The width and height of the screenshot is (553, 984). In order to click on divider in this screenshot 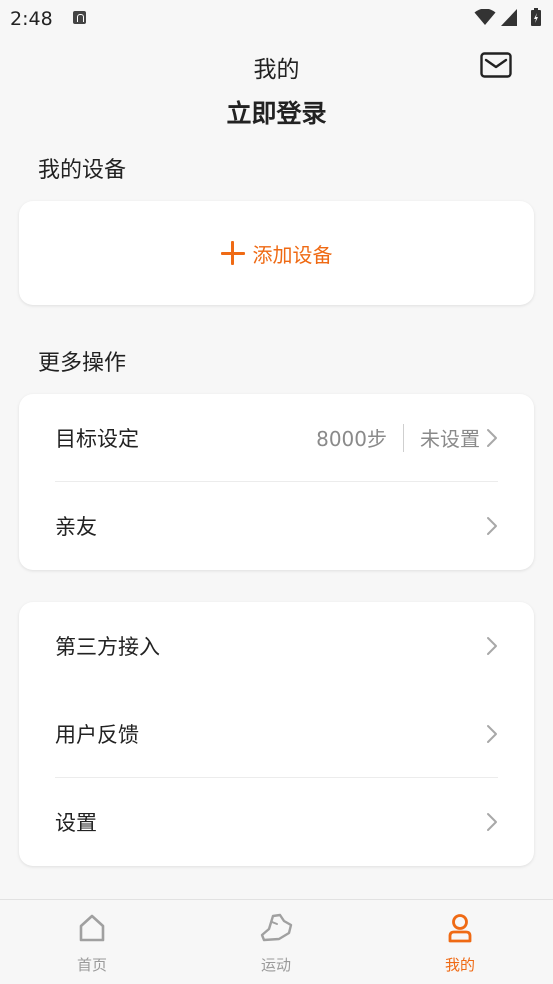, I will do `click(403, 437)`.